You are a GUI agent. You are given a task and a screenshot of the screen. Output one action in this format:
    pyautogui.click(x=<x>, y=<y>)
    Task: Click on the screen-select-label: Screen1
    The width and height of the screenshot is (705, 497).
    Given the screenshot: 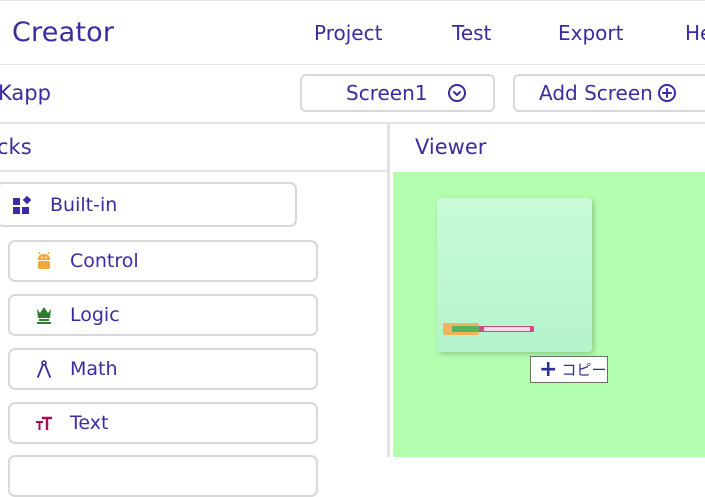 What is the action you would take?
    pyautogui.click(x=387, y=93)
    